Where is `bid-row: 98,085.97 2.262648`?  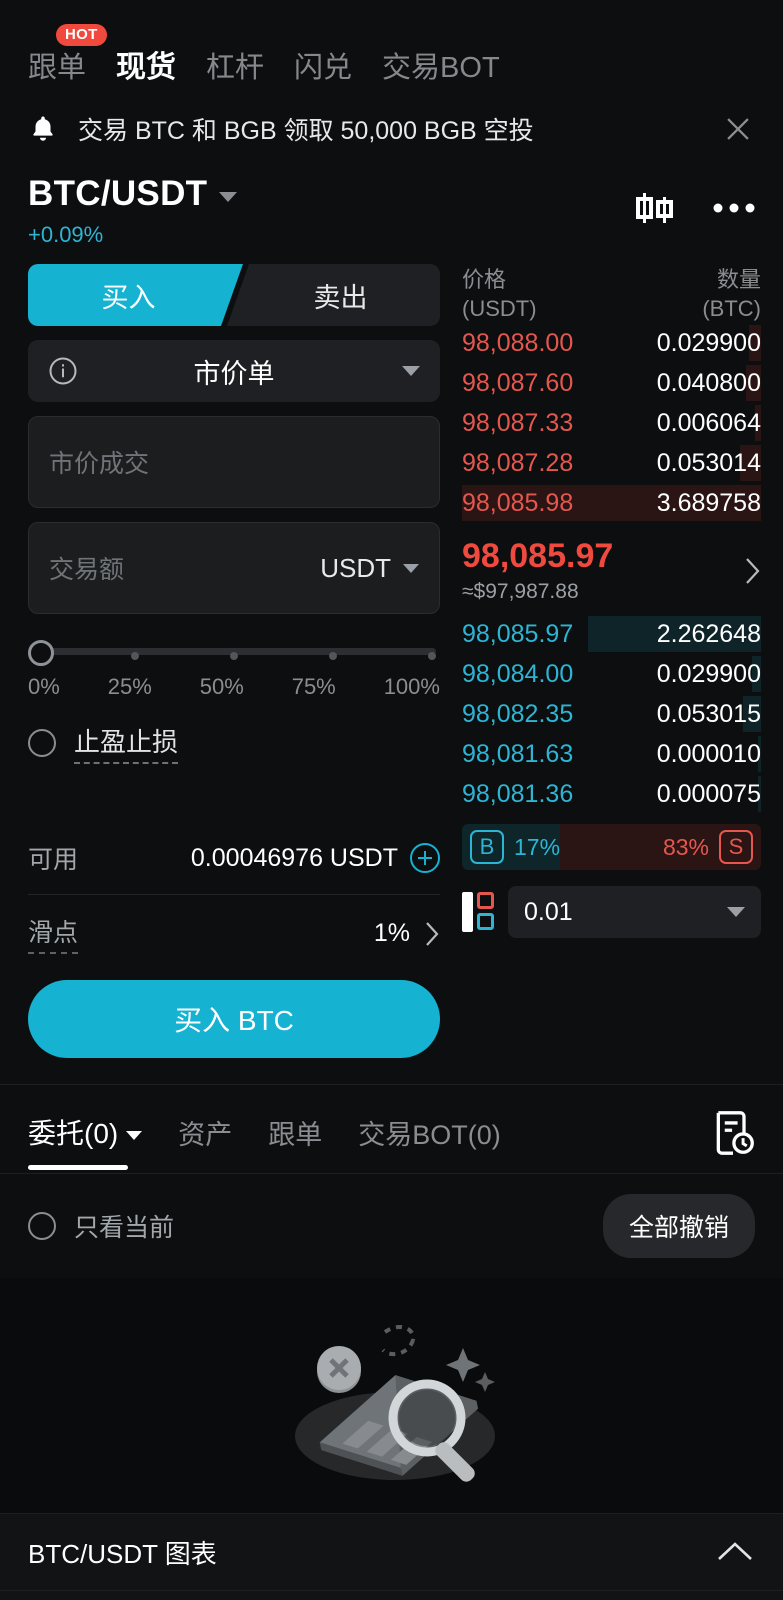 bid-row: 98,085.97 2.262648 is located at coordinates (611, 634).